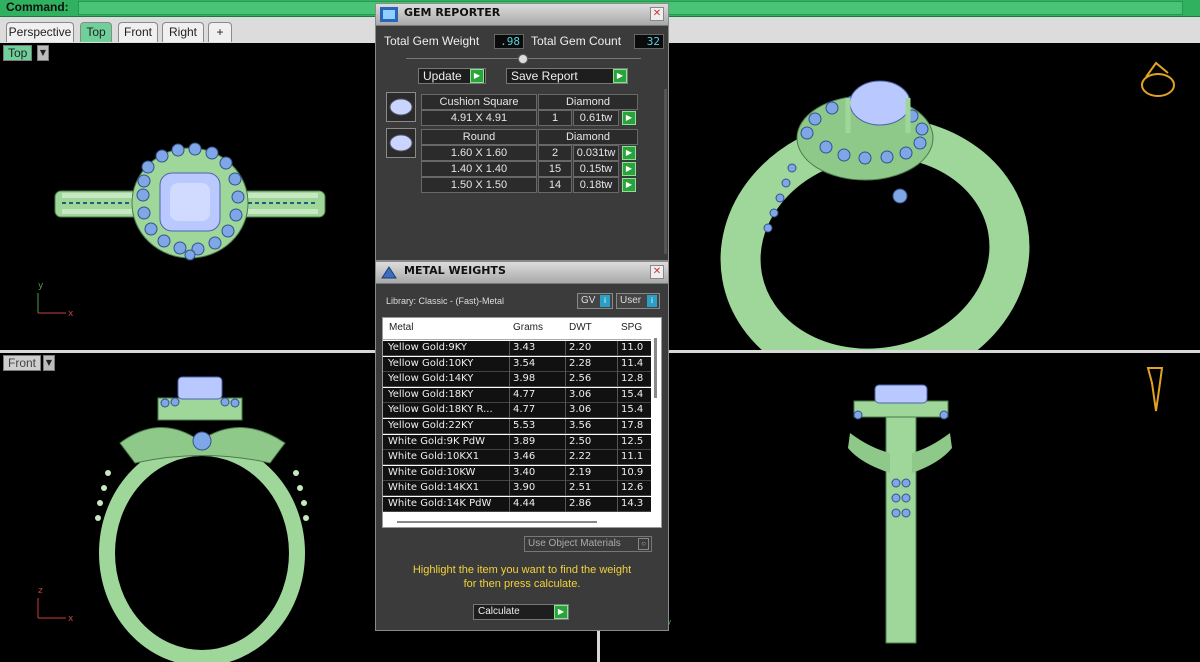 This screenshot has height=662, width=1200. Describe the element at coordinates (509, 41) in the screenshot. I see `total-gem-weight-value: .98` at that location.